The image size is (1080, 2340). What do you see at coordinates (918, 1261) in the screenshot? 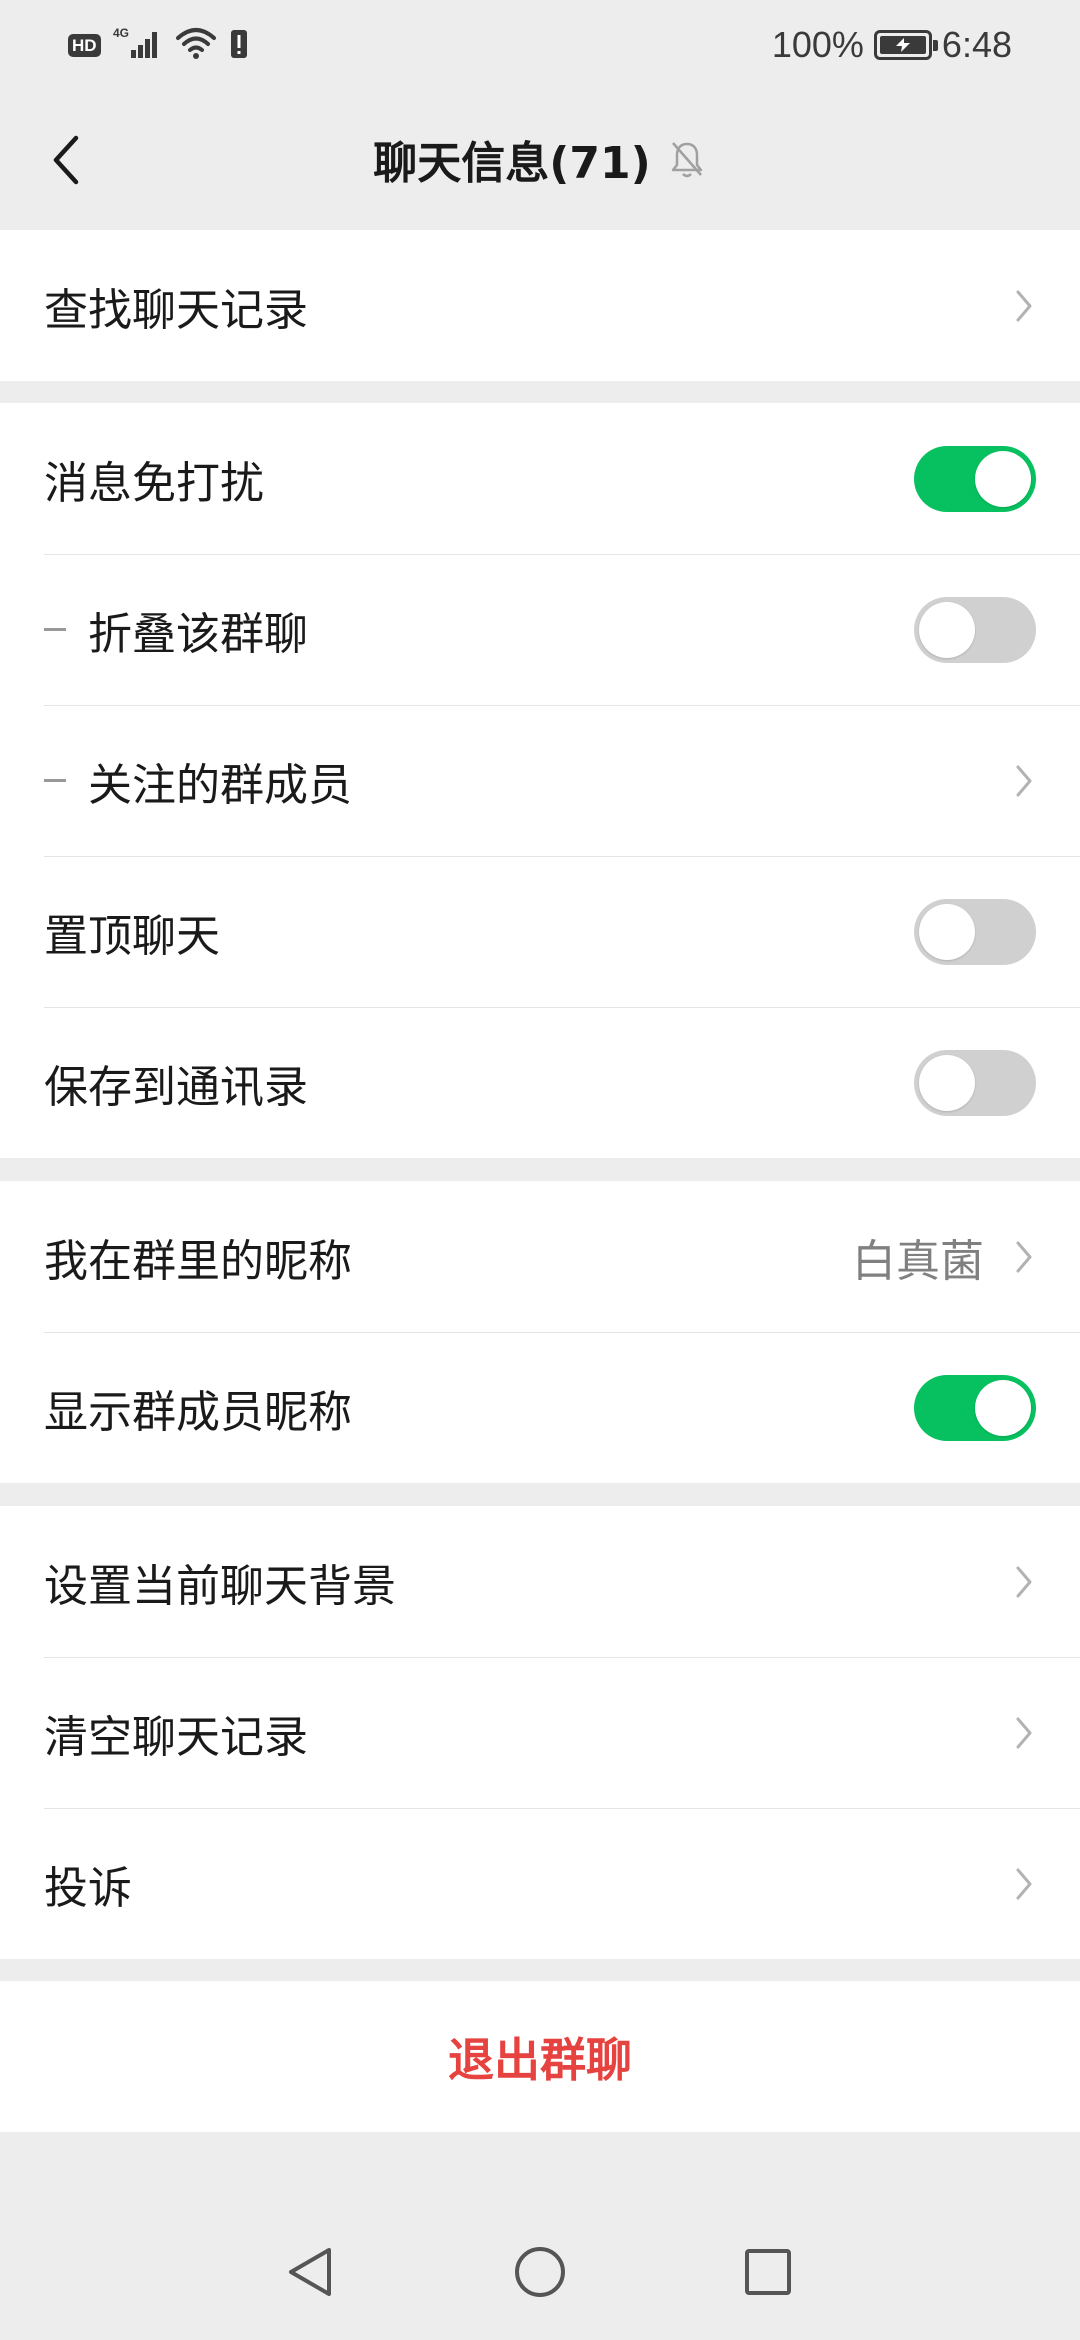
I see `my-nickname-value: 白真菌` at bounding box center [918, 1261].